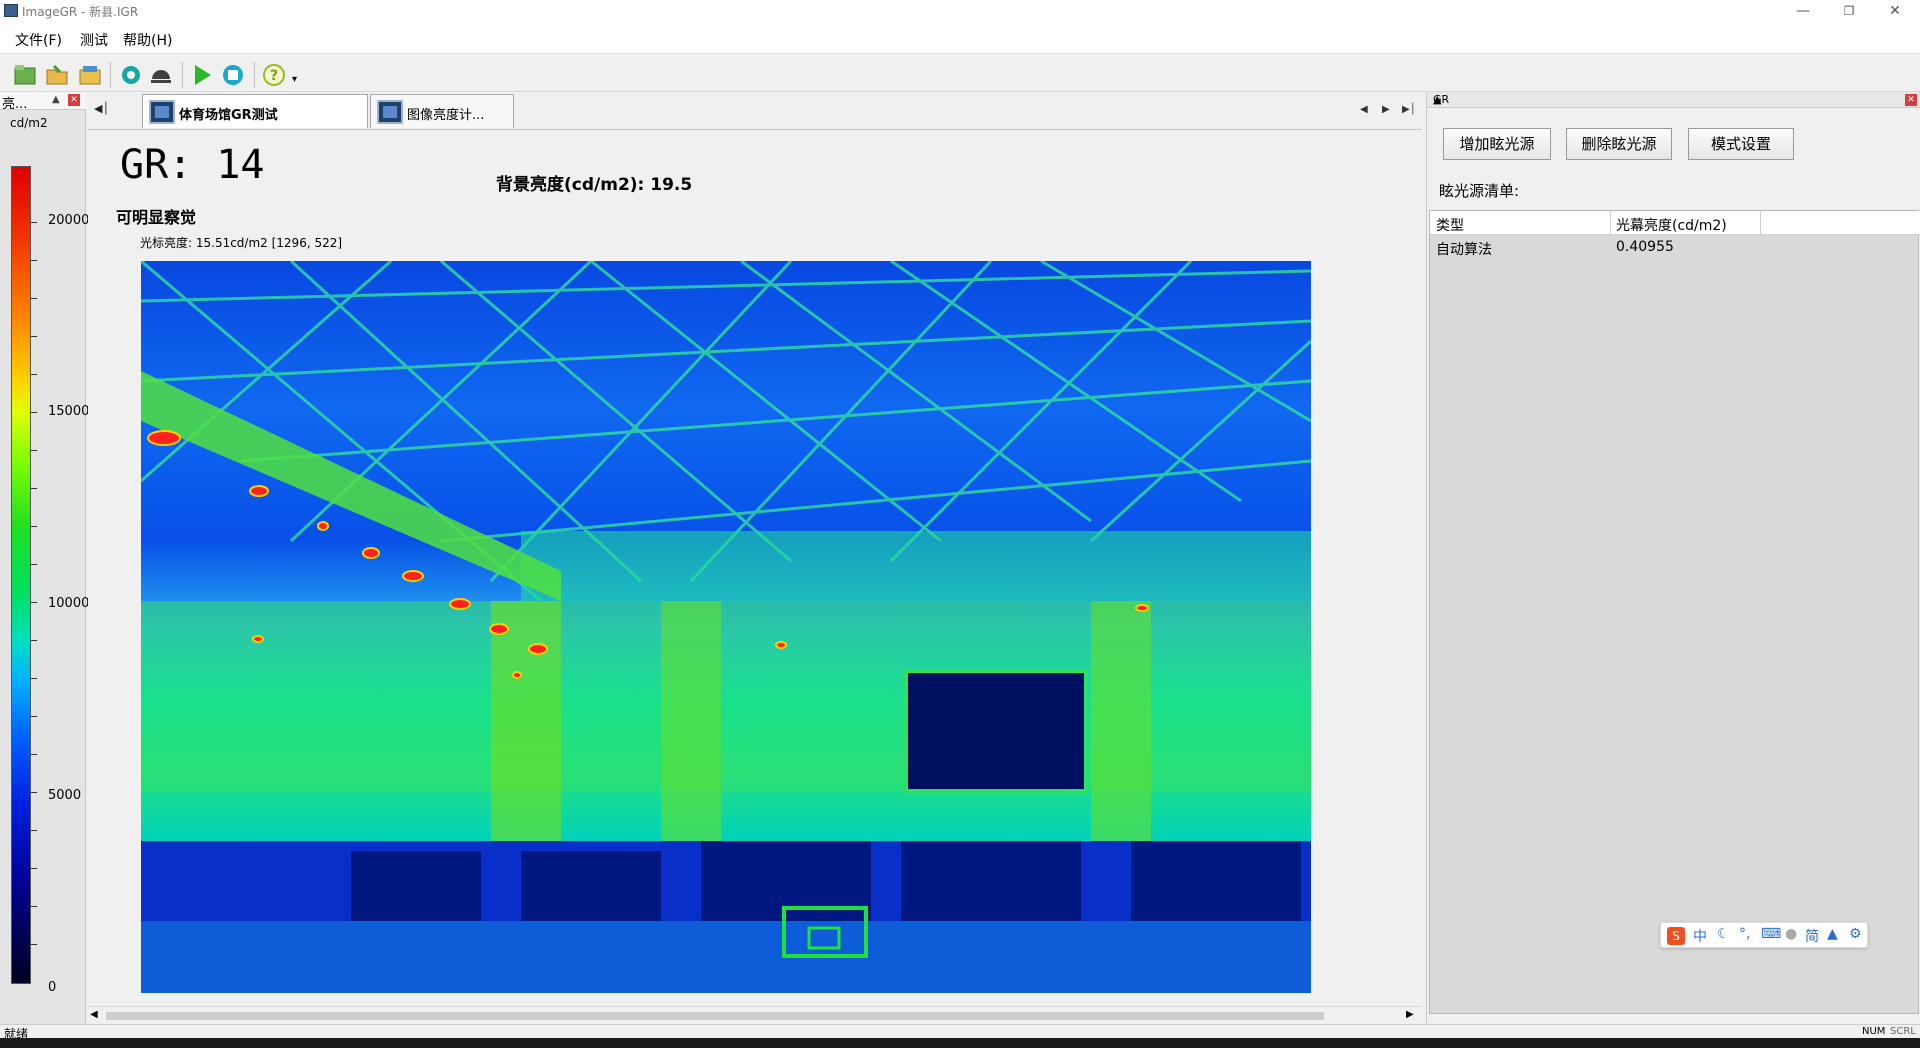 The height and width of the screenshot is (1048, 1920). I want to click on tab-label: 体育场馆GR测试, so click(228, 115).